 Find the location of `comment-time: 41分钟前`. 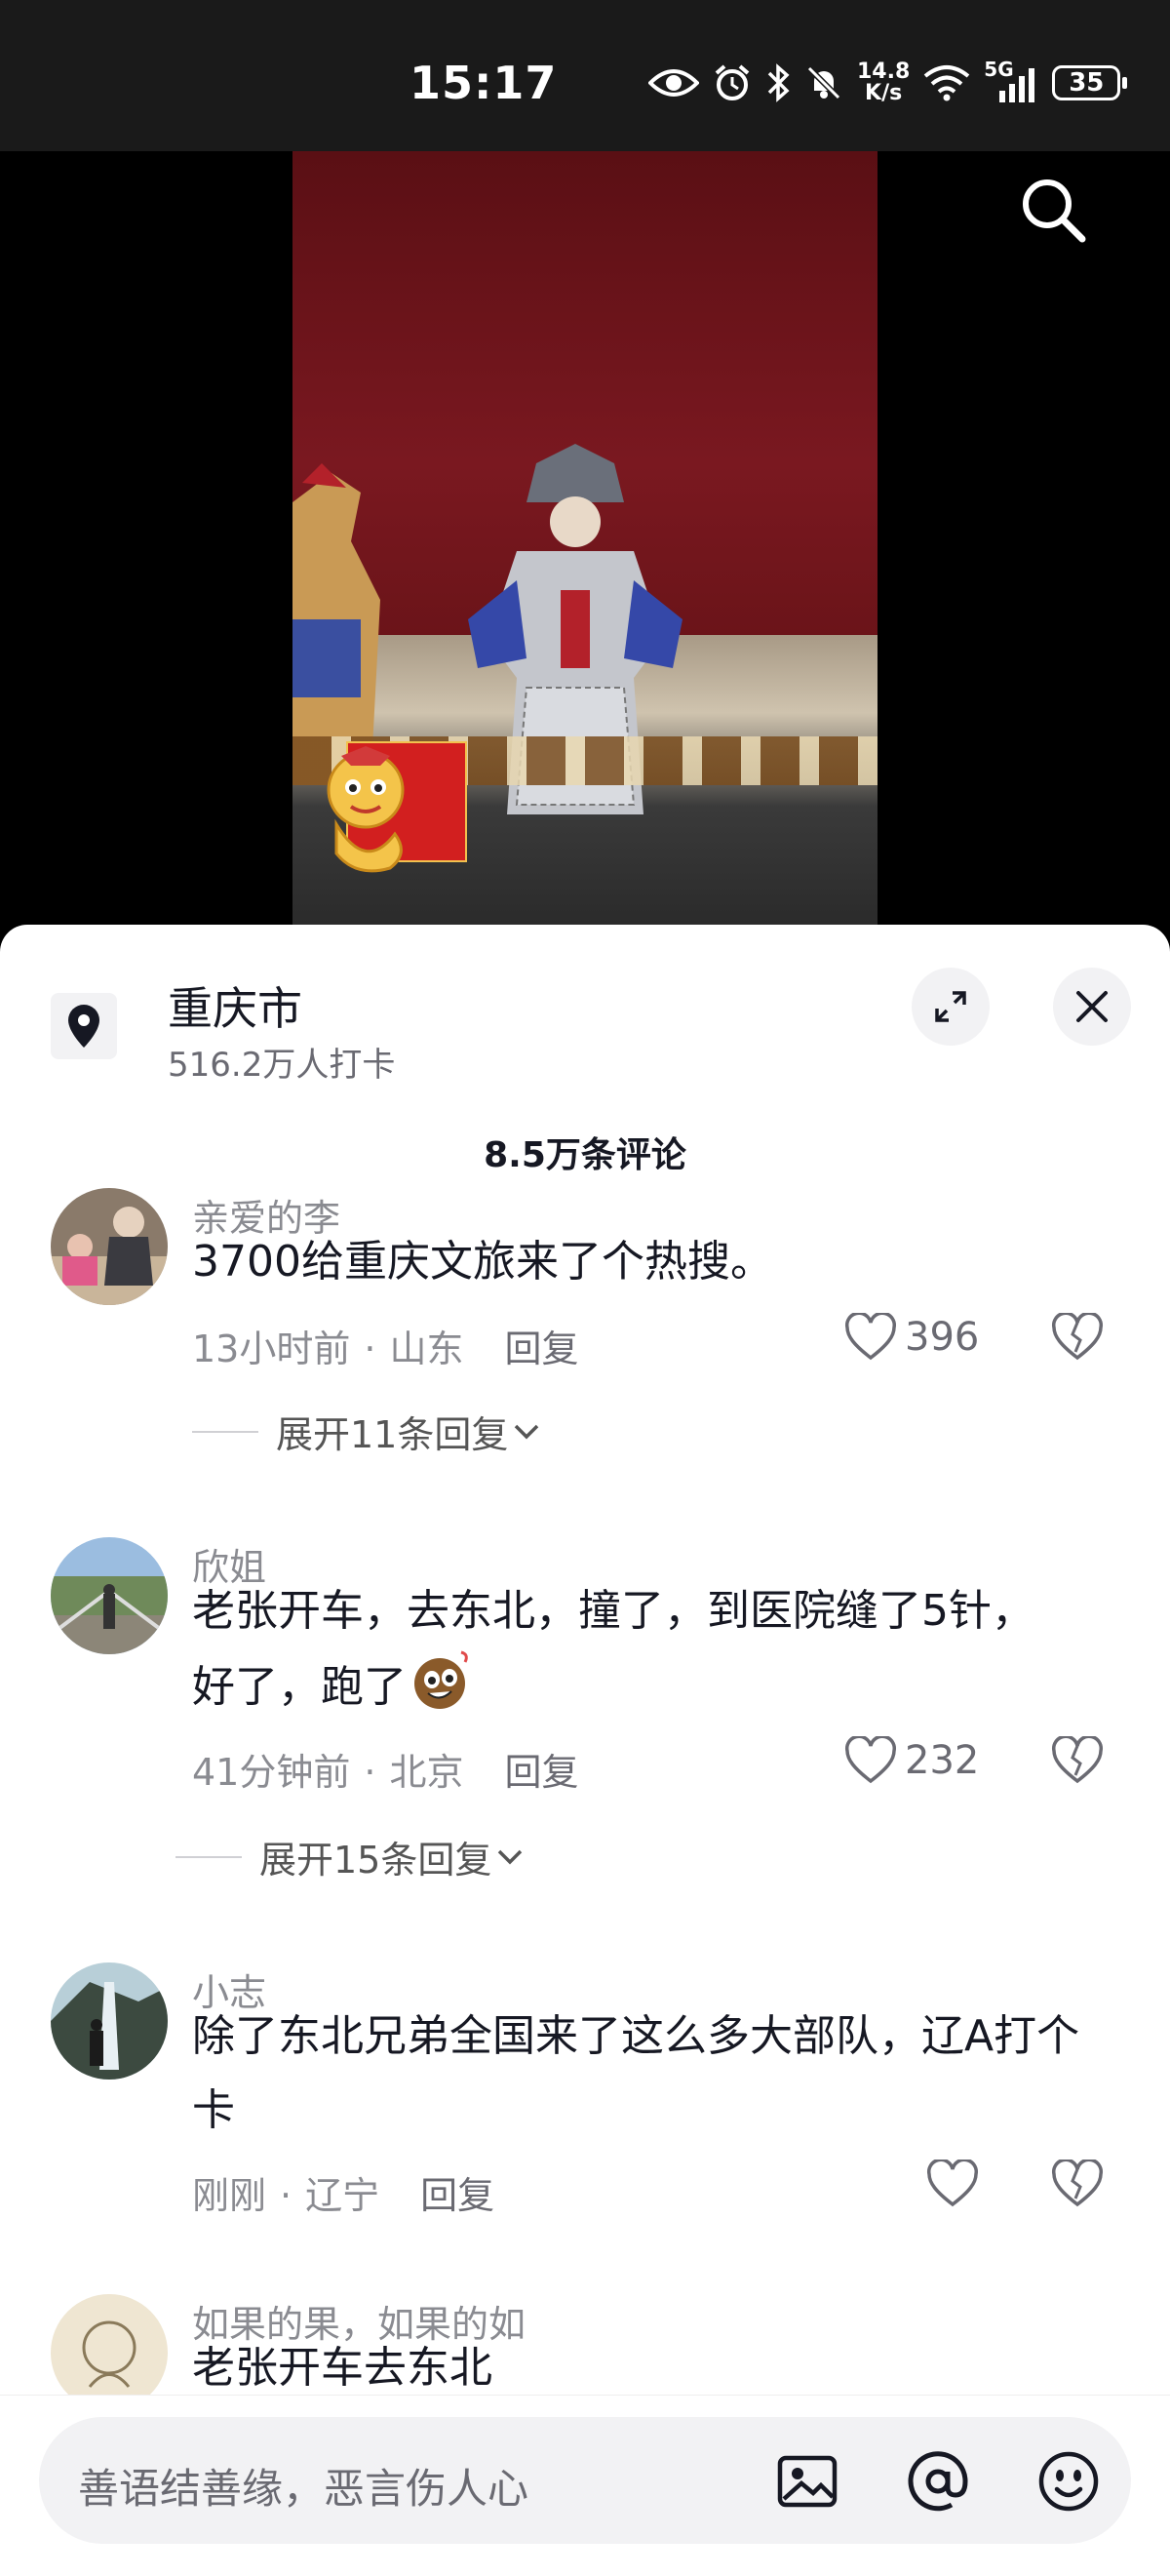

comment-time: 41分钟前 is located at coordinates (271, 1772).